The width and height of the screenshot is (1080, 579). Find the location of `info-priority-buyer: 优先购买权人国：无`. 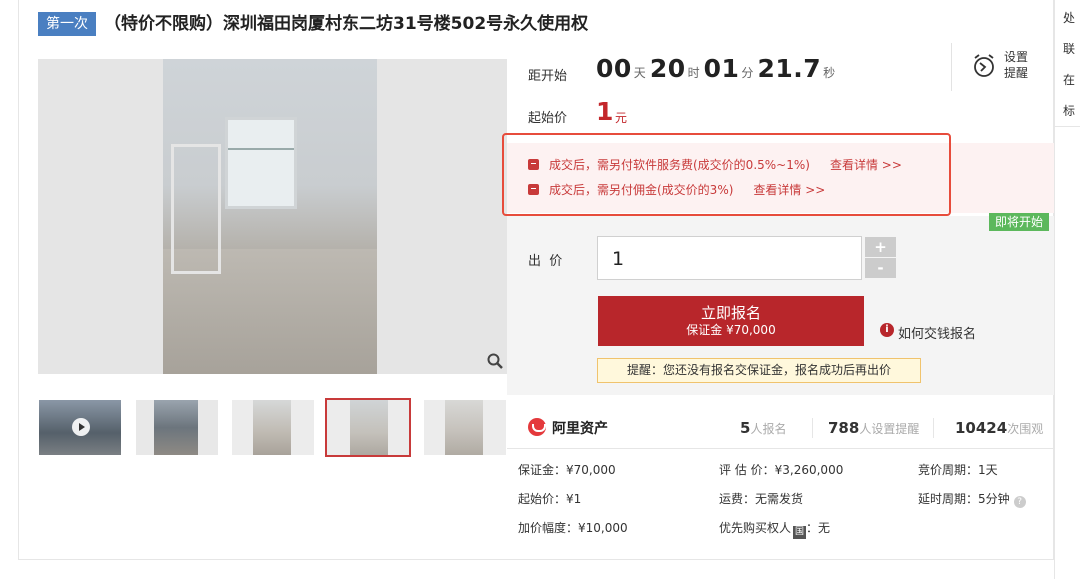

info-priority-buyer: 优先购买权人国：无 is located at coordinates (774, 529).